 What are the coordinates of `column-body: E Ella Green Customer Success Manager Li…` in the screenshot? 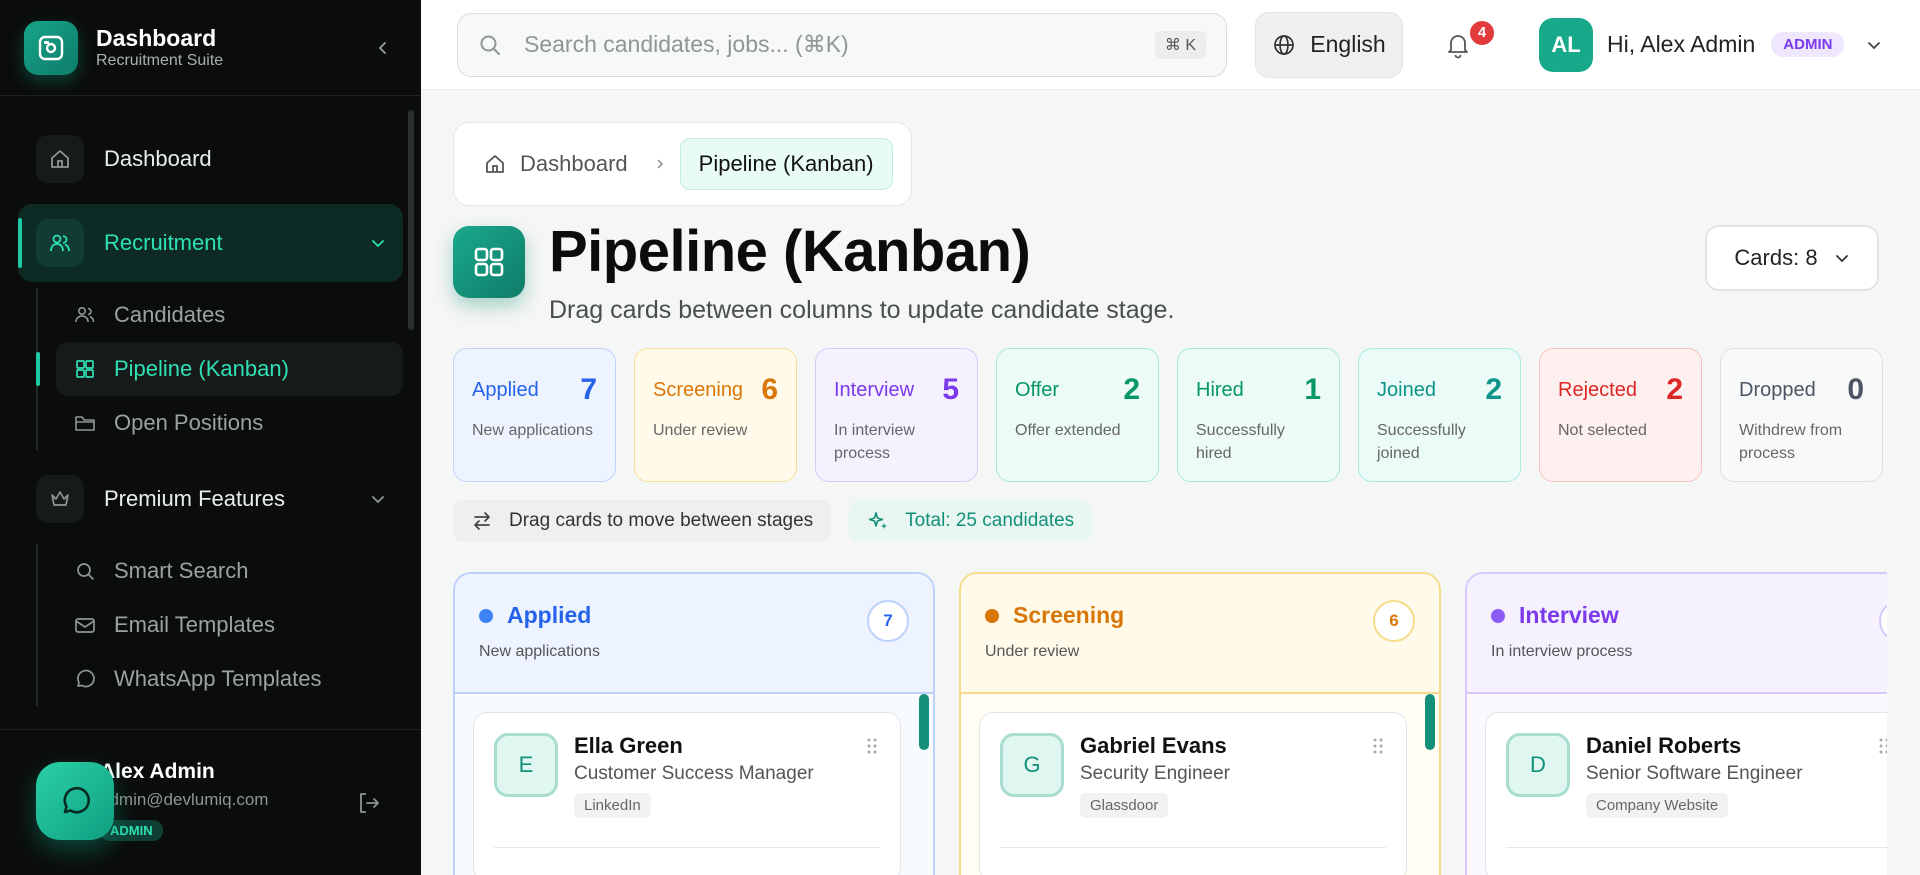 It's located at (694, 784).